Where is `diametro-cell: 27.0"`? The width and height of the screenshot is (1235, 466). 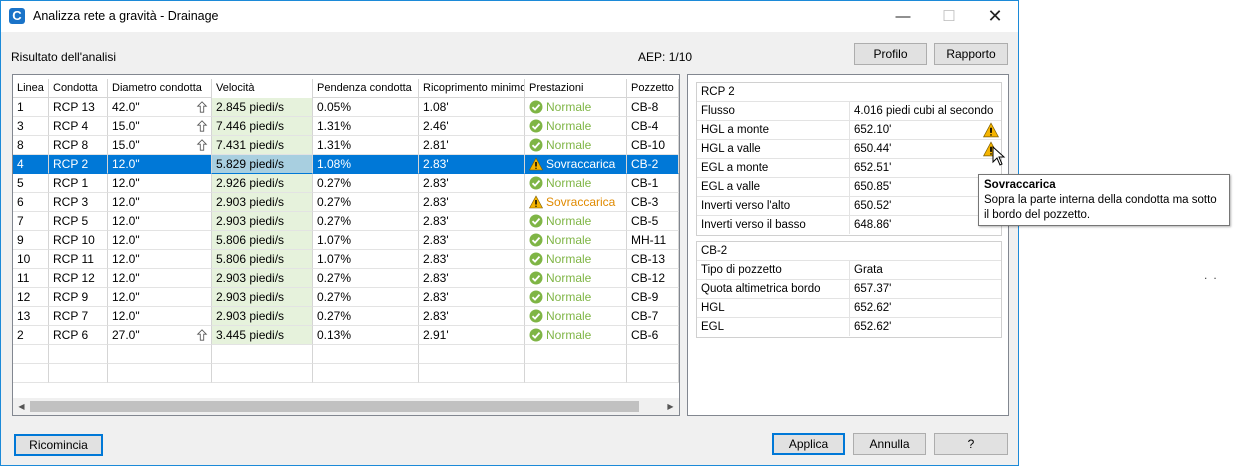 diametro-cell: 27.0" is located at coordinates (160, 335).